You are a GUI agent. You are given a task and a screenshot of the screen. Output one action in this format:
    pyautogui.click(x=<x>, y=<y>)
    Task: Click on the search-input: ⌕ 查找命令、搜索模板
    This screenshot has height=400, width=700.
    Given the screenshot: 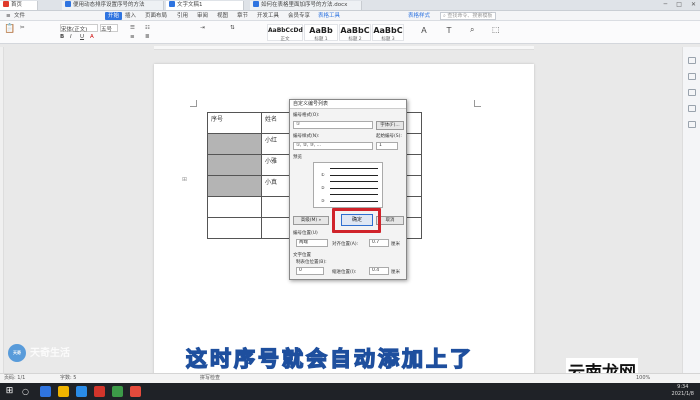 What is the action you would take?
    pyautogui.click(x=468, y=16)
    